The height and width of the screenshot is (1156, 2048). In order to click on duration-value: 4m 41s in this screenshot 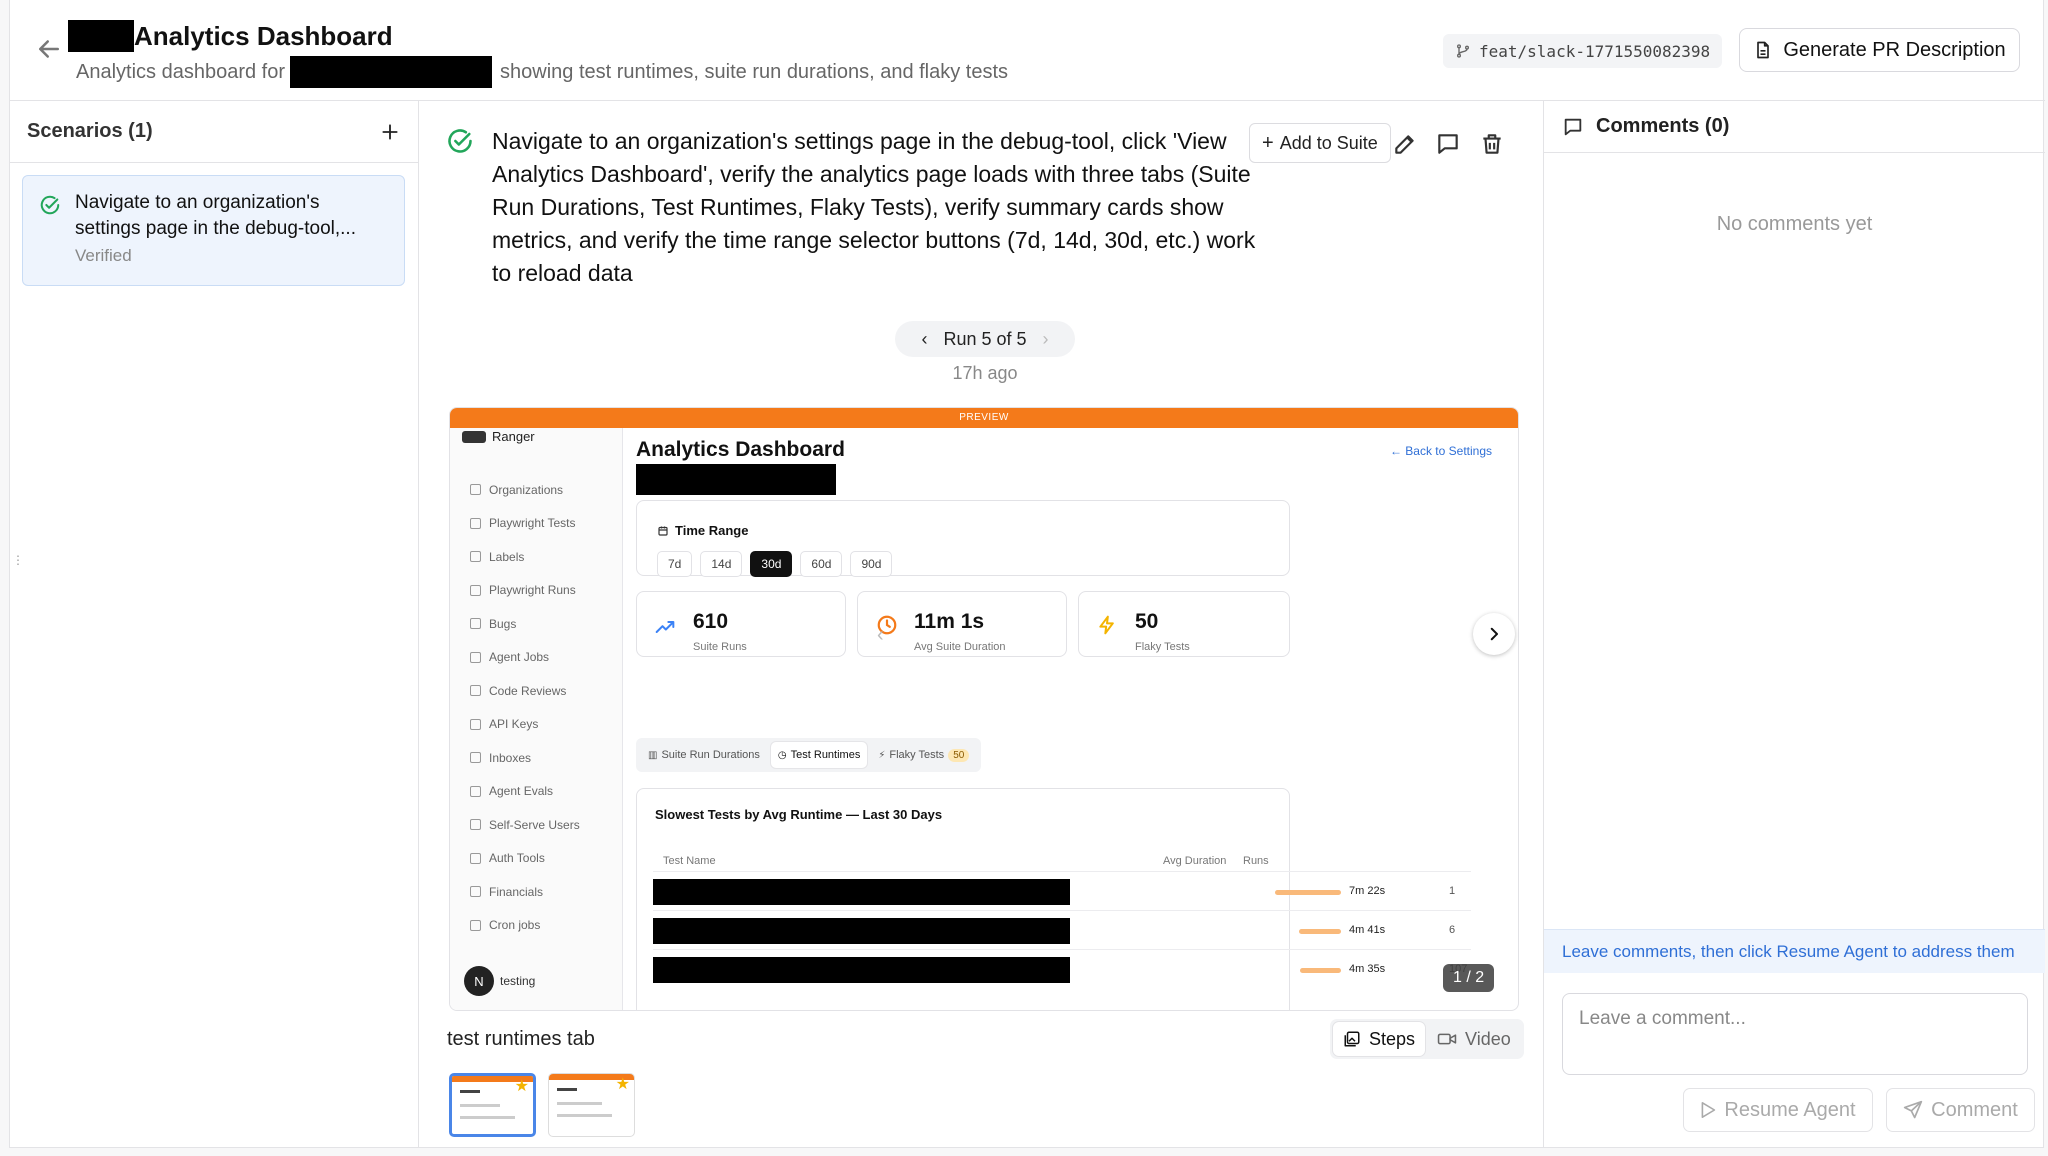, I will do `click(1367, 930)`.